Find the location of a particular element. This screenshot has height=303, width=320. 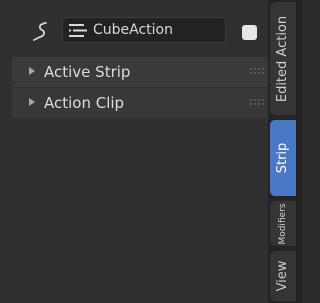

tab-label: Strip is located at coordinates (282, 158).